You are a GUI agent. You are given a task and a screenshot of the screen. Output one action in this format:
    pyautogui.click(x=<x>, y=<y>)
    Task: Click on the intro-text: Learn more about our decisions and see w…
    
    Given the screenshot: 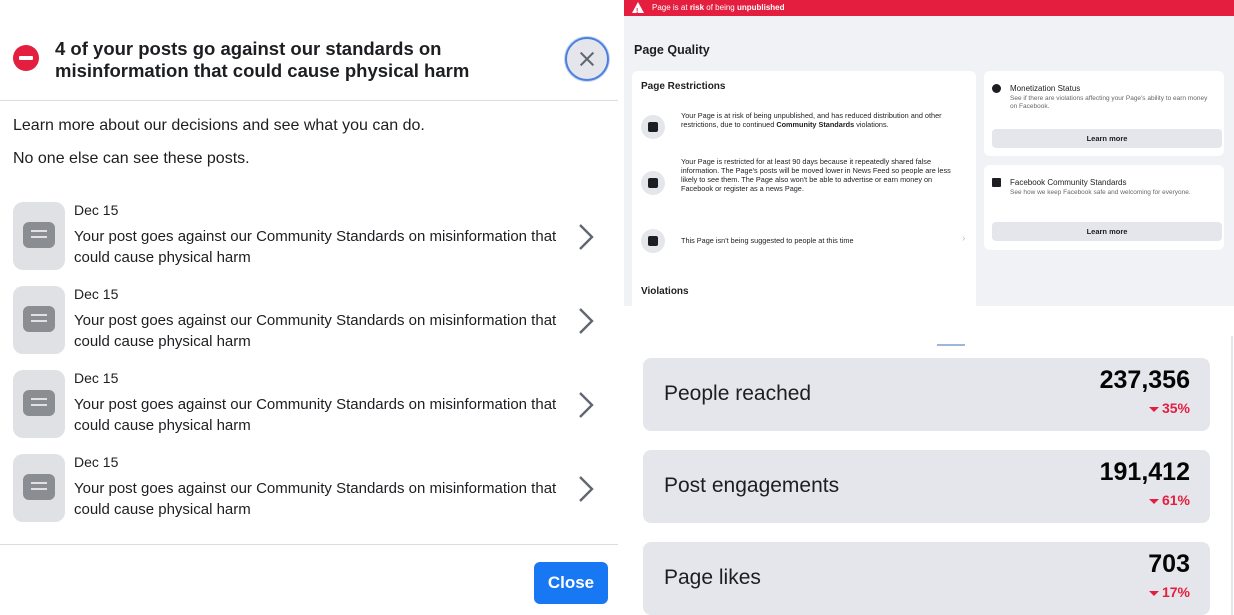 What is the action you would take?
    pyautogui.click(x=219, y=125)
    